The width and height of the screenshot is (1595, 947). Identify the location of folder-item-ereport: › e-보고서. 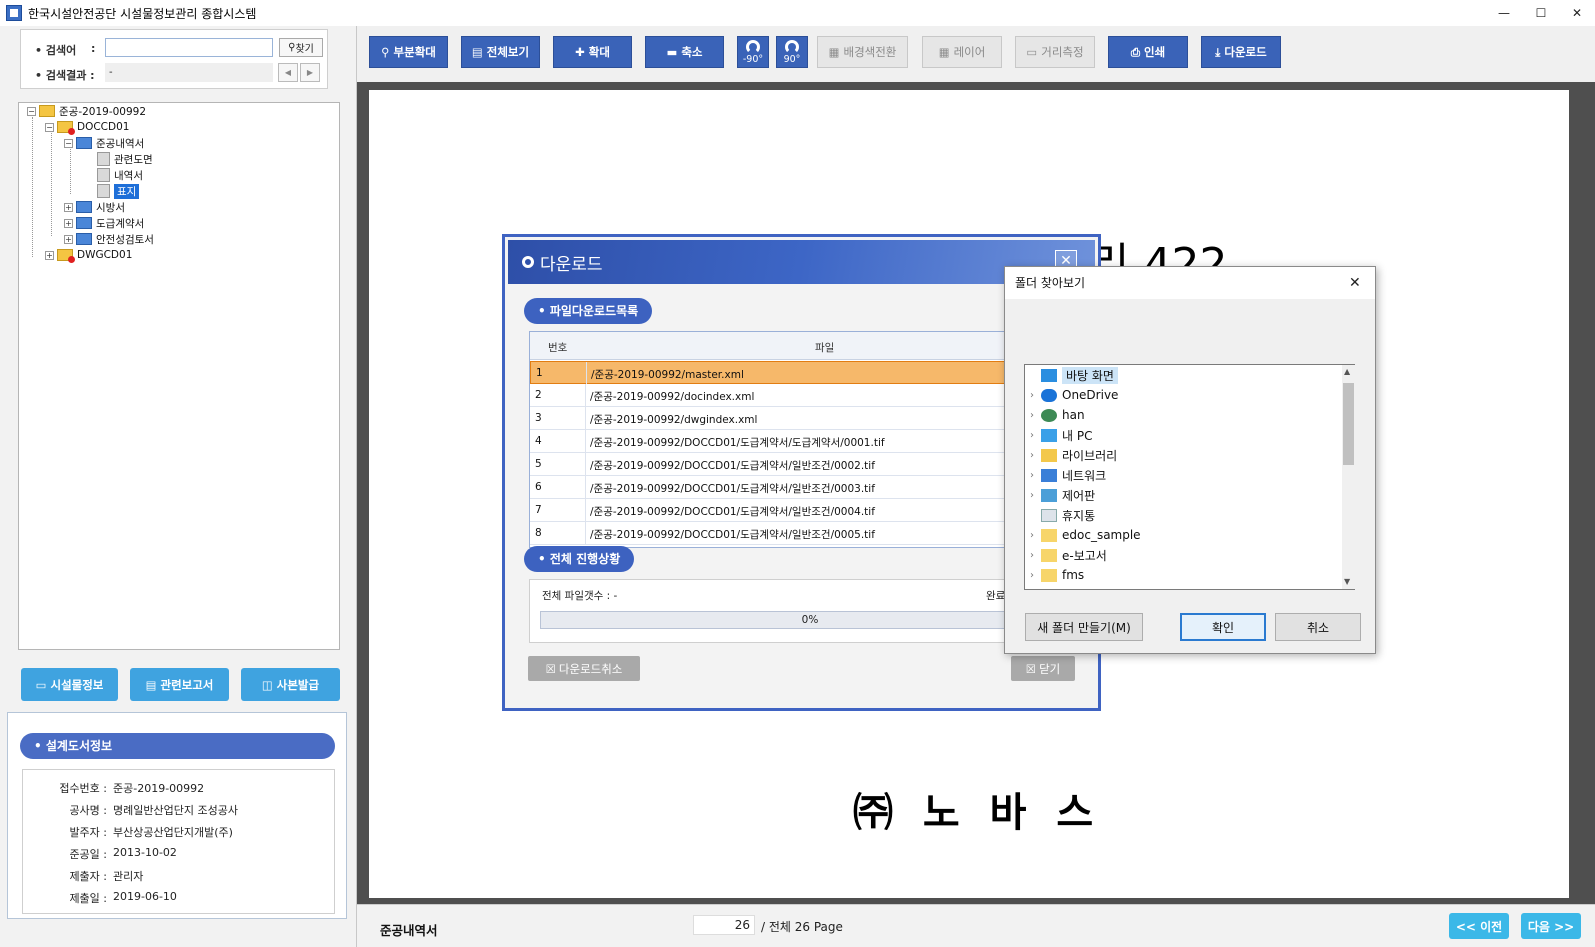
(1180, 555).